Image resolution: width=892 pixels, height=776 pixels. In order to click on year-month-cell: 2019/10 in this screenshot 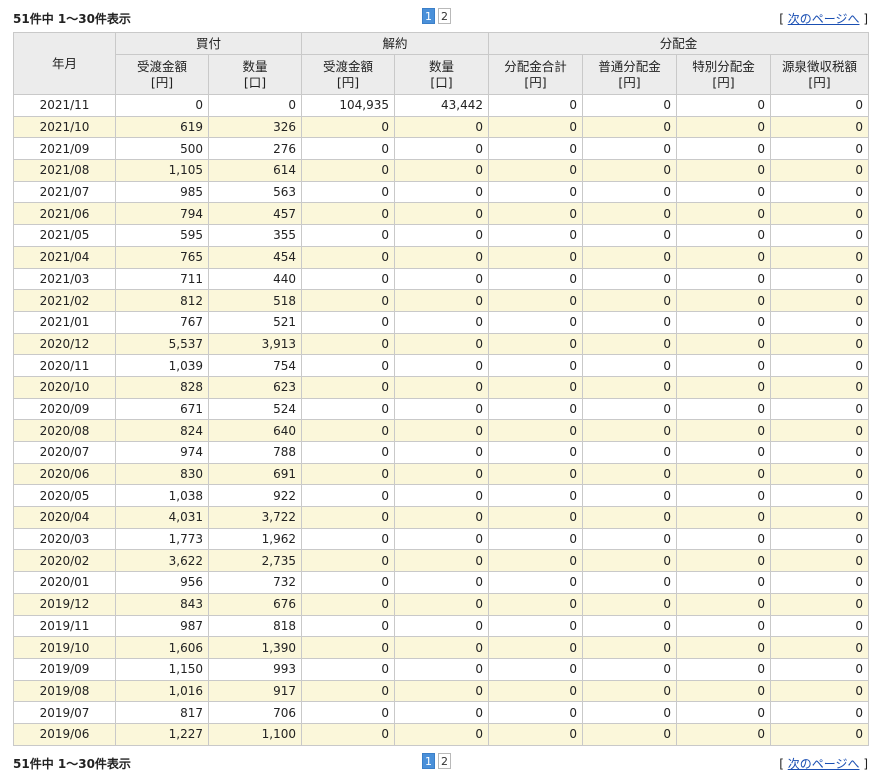, I will do `click(64, 647)`.